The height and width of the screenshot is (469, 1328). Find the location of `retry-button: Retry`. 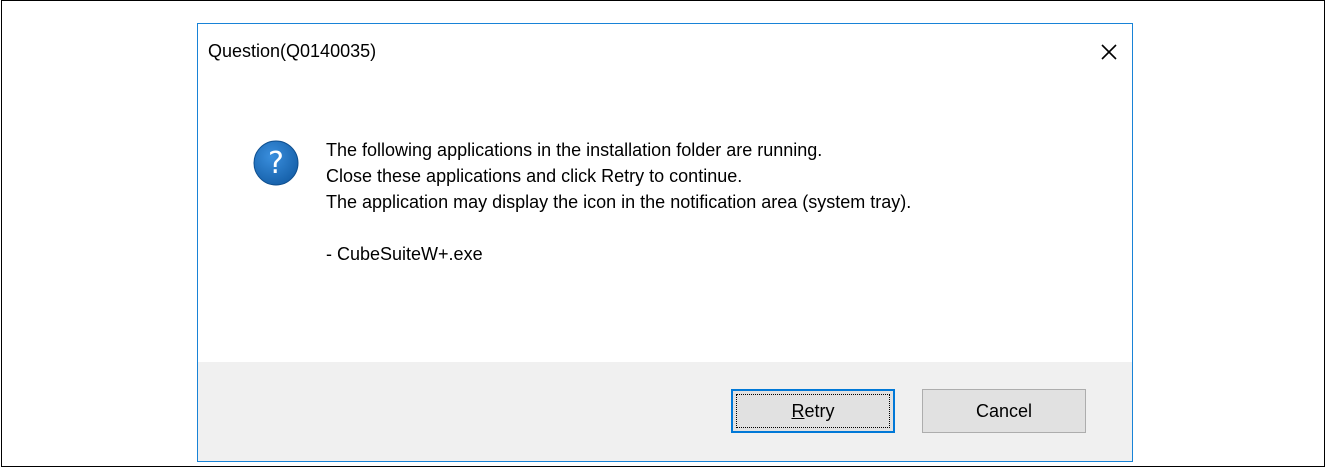

retry-button: Retry is located at coordinates (813, 411).